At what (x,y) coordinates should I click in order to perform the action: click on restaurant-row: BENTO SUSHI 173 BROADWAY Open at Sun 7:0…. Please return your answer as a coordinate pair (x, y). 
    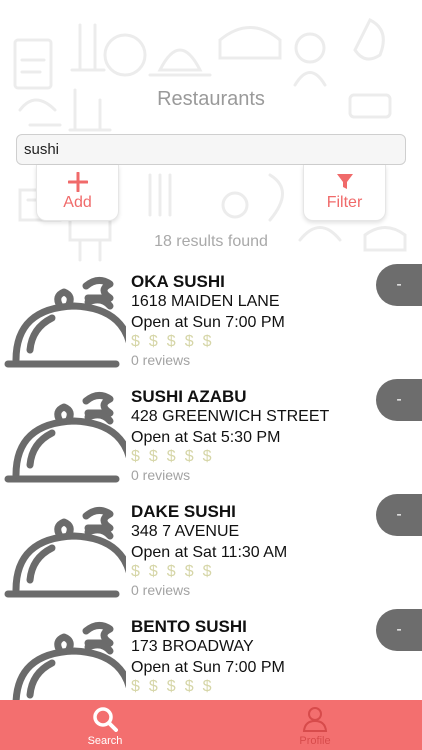
    Looking at the image, I should click on (211, 653).